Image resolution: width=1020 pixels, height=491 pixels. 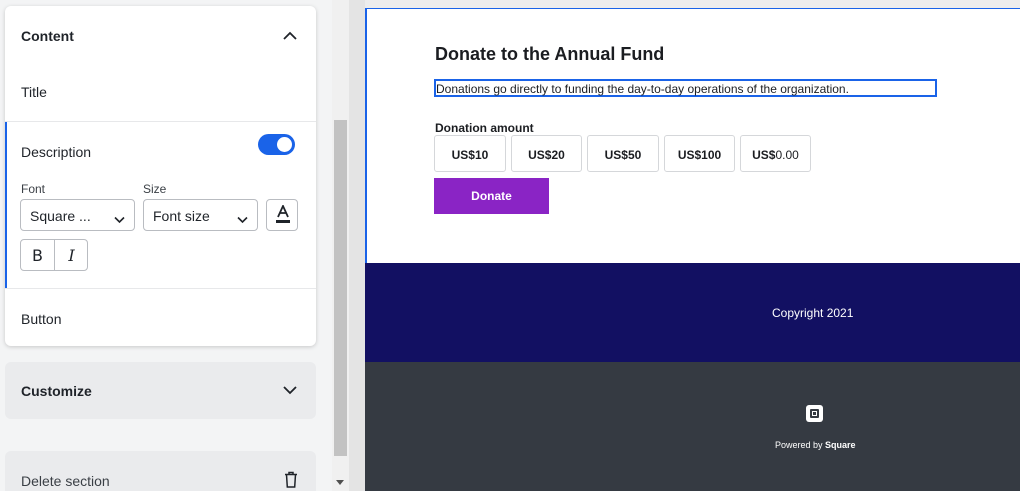 I want to click on toggle-knob, so click(x=284, y=144).